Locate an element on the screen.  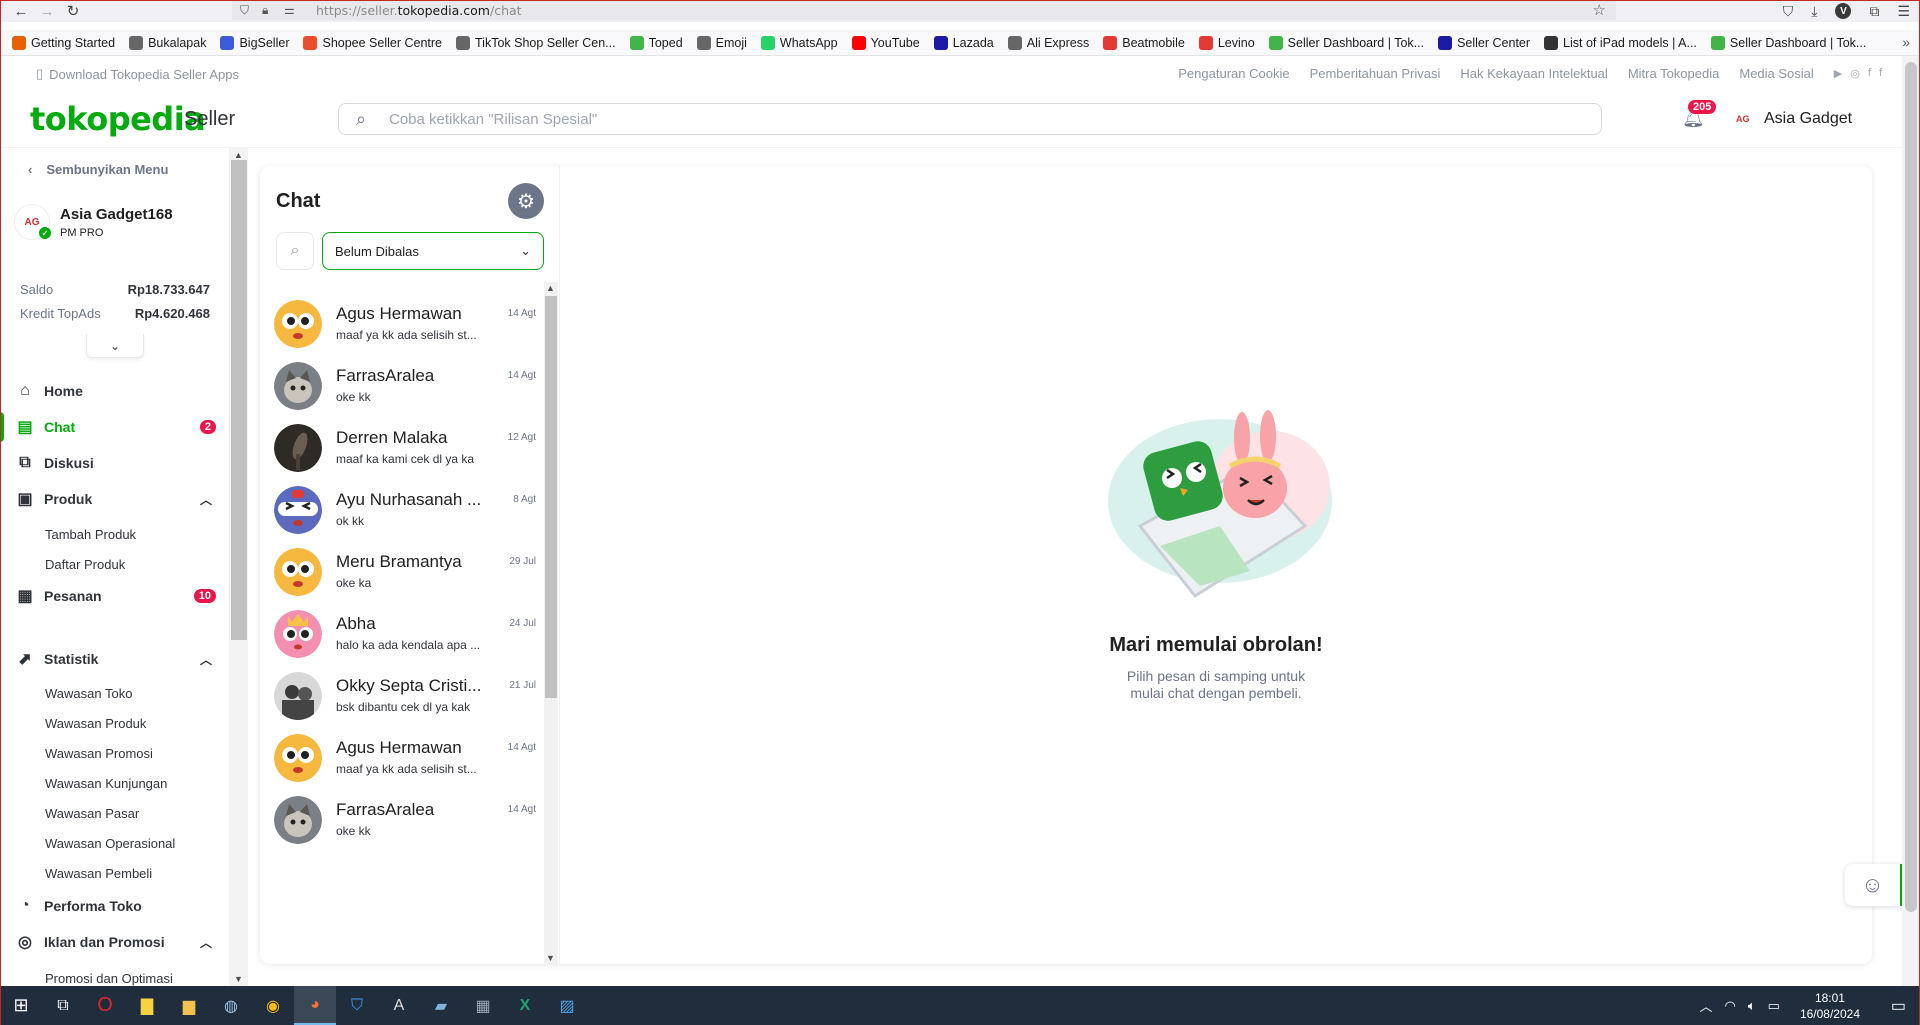
app-icon: ◍ is located at coordinates (231, 1005).